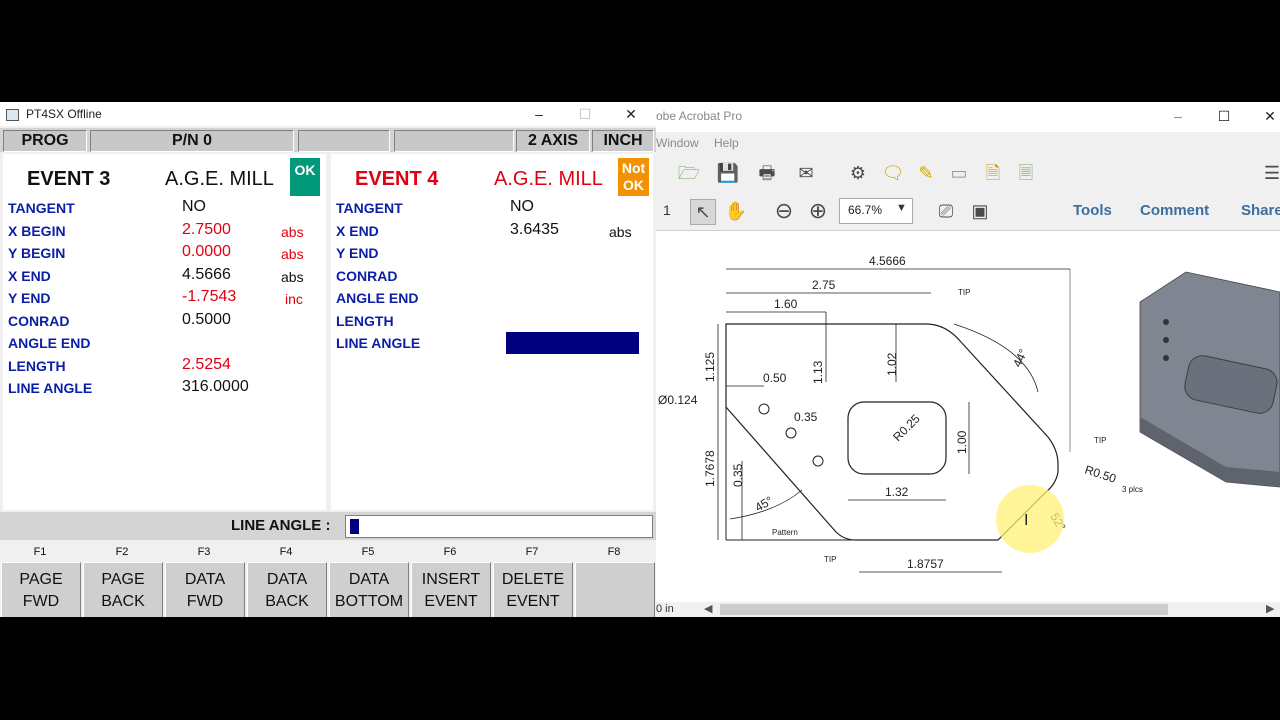 Image resolution: width=1280 pixels, height=720 pixels. I want to click on page-back-button: PAGE BACK, so click(123, 589).